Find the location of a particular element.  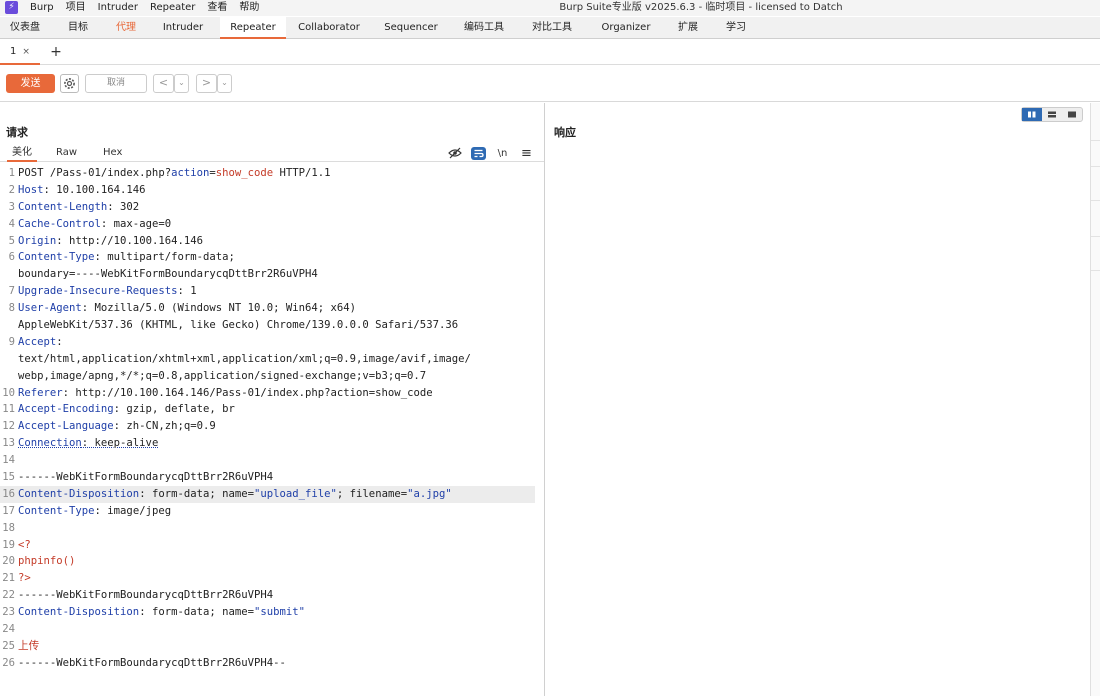

code-line: 17 Content-Type: image/jpeg is located at coordinates (272, 511).